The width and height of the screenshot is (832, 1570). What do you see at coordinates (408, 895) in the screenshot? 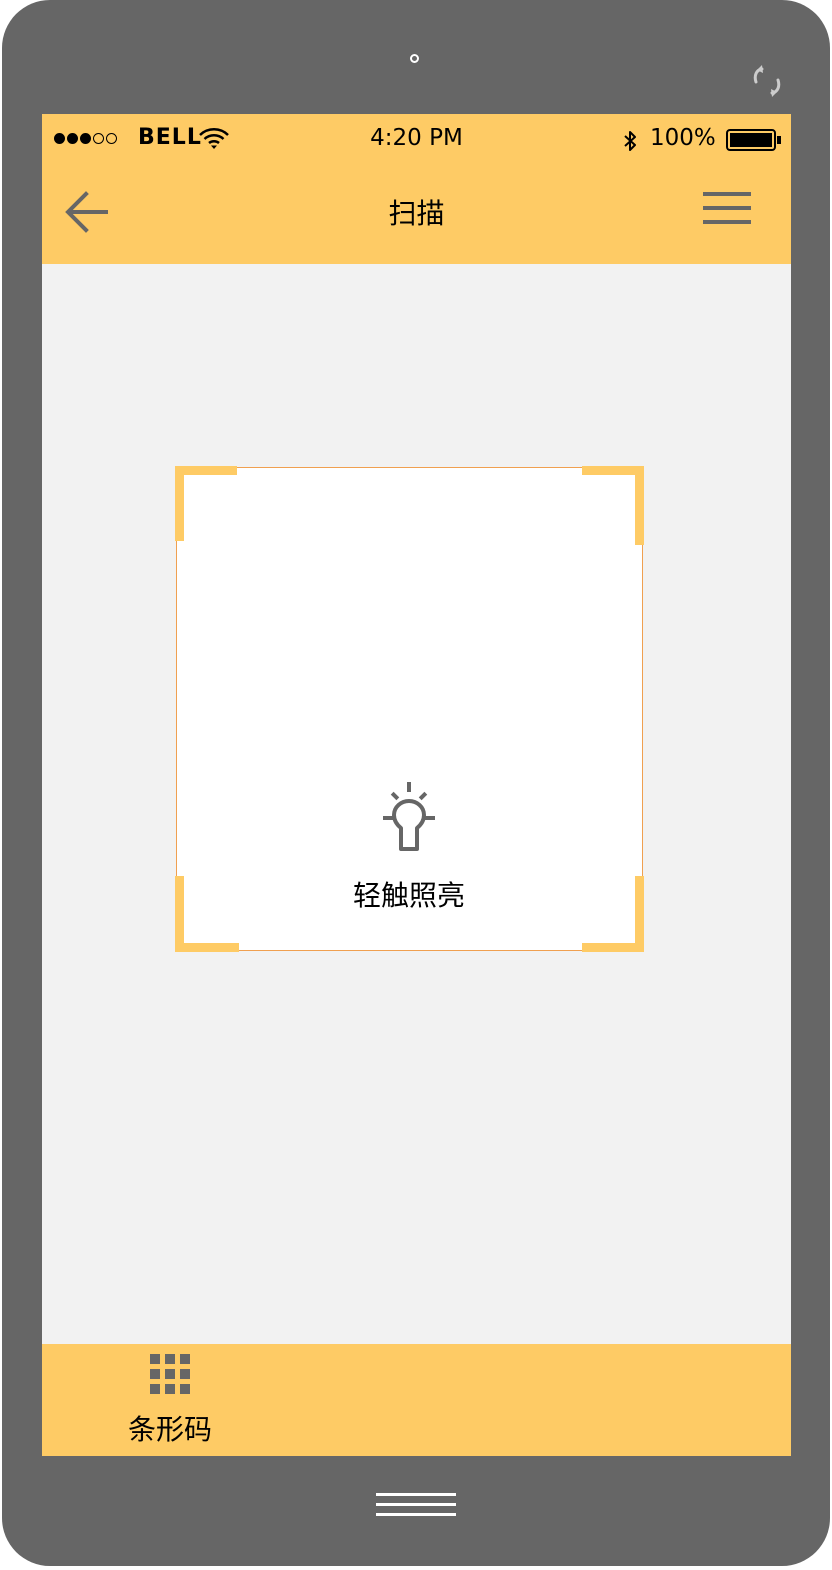
I see `tap-to-light-label: 轻触照亮` at bounding box center [408, 895].